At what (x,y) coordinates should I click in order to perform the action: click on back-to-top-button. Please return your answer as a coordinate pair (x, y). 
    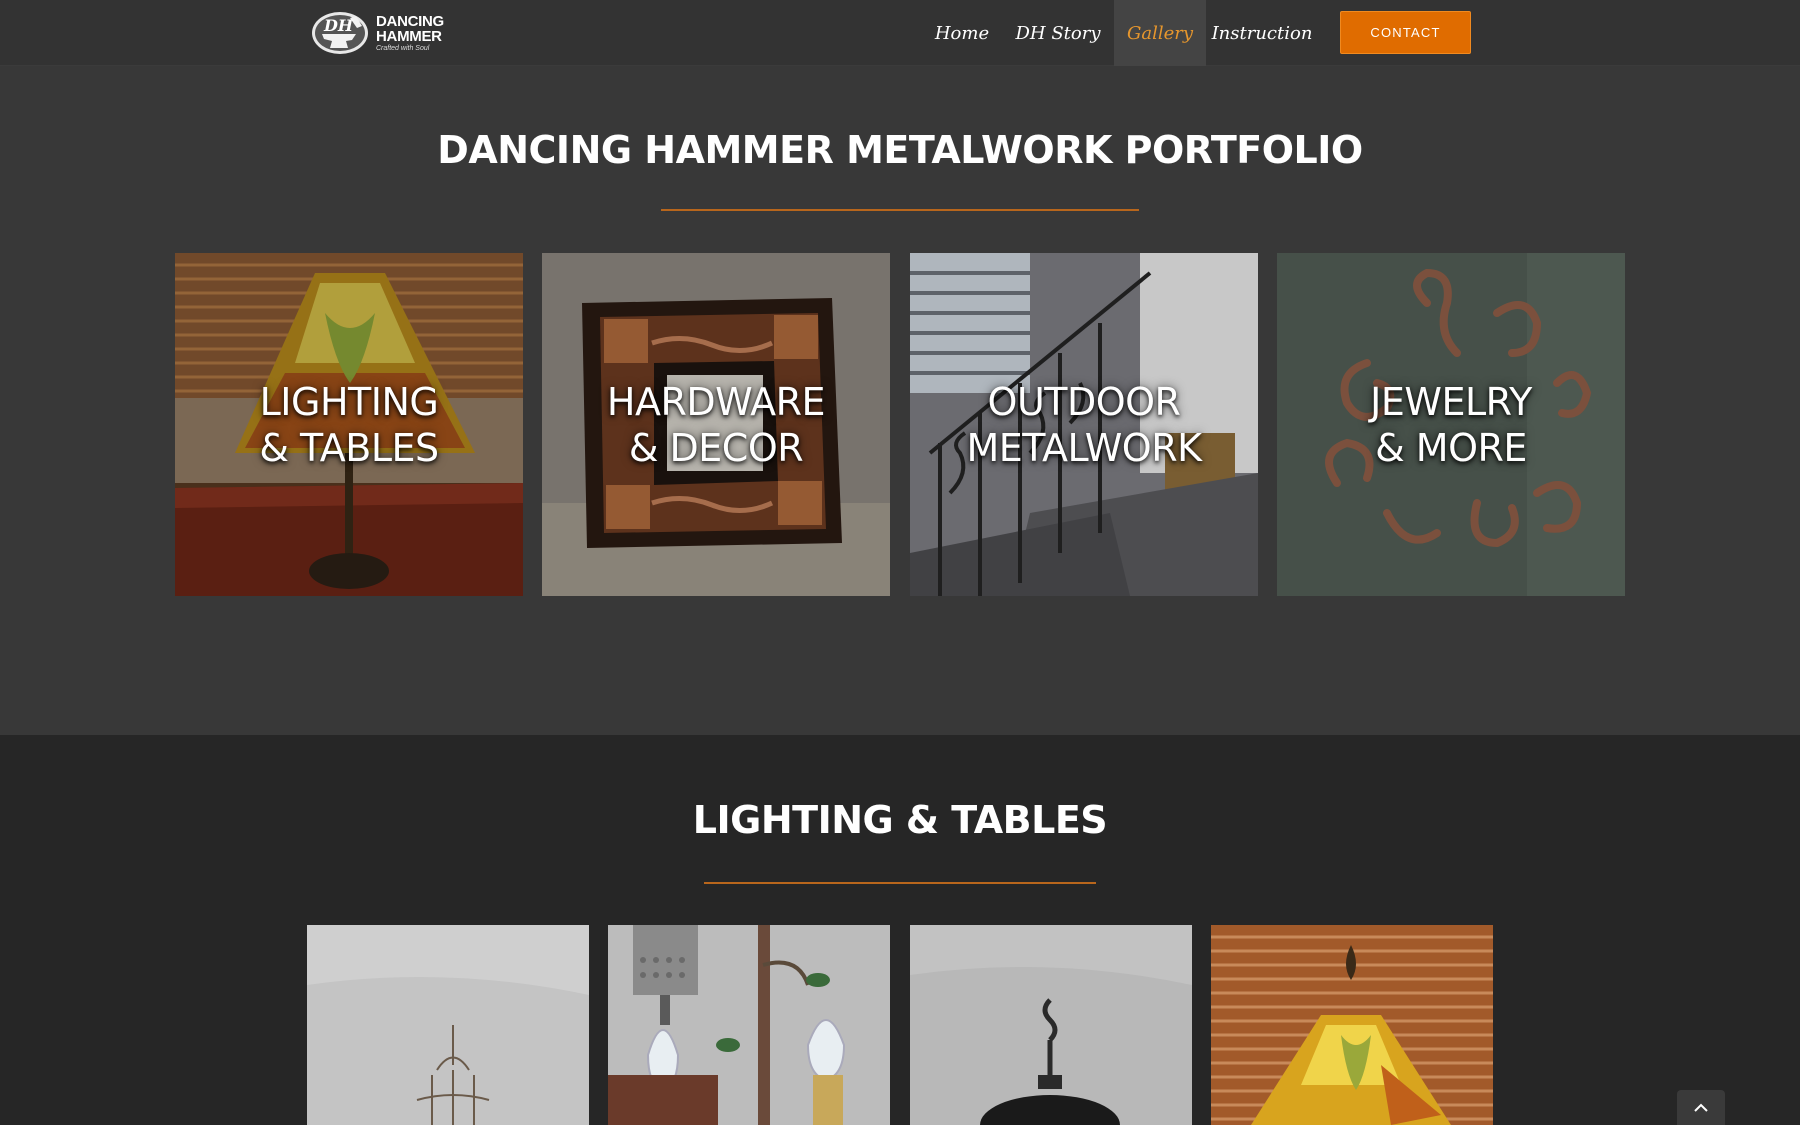
    Looking at the image, I should click on (1701, 1107).